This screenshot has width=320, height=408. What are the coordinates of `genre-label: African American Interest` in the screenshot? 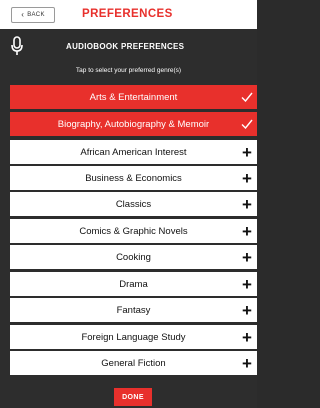 It's located at (133, 152).